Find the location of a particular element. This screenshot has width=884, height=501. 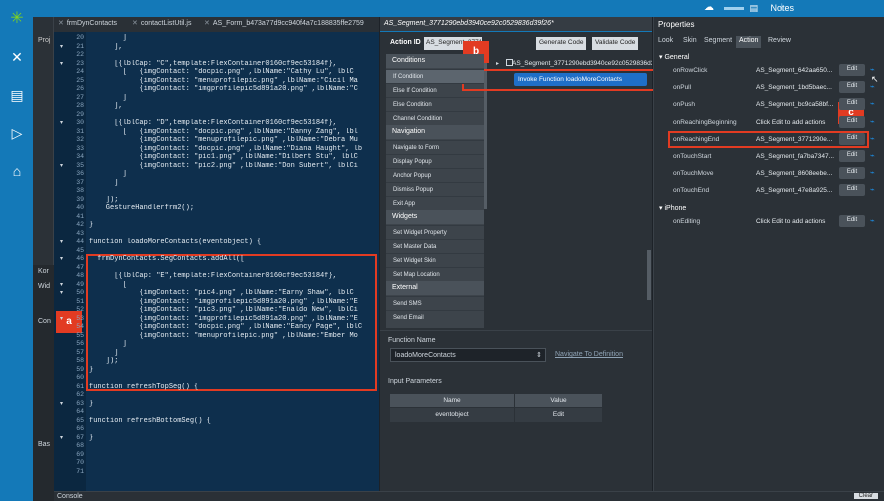

kony-logo-icon: ✳ is located at coordinates (17, 19).